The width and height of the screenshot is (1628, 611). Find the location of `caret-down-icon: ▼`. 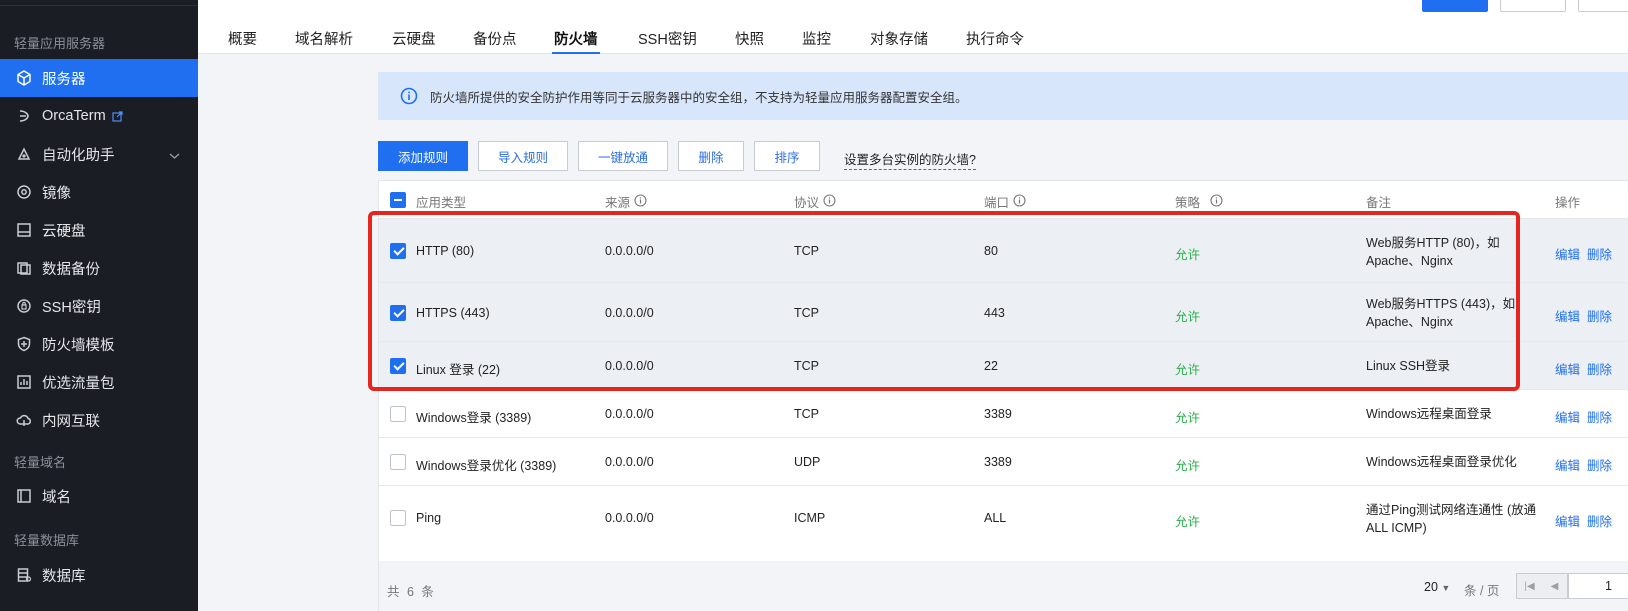

caret-down-icon: ▼ is located at coordinates (1446, 588).